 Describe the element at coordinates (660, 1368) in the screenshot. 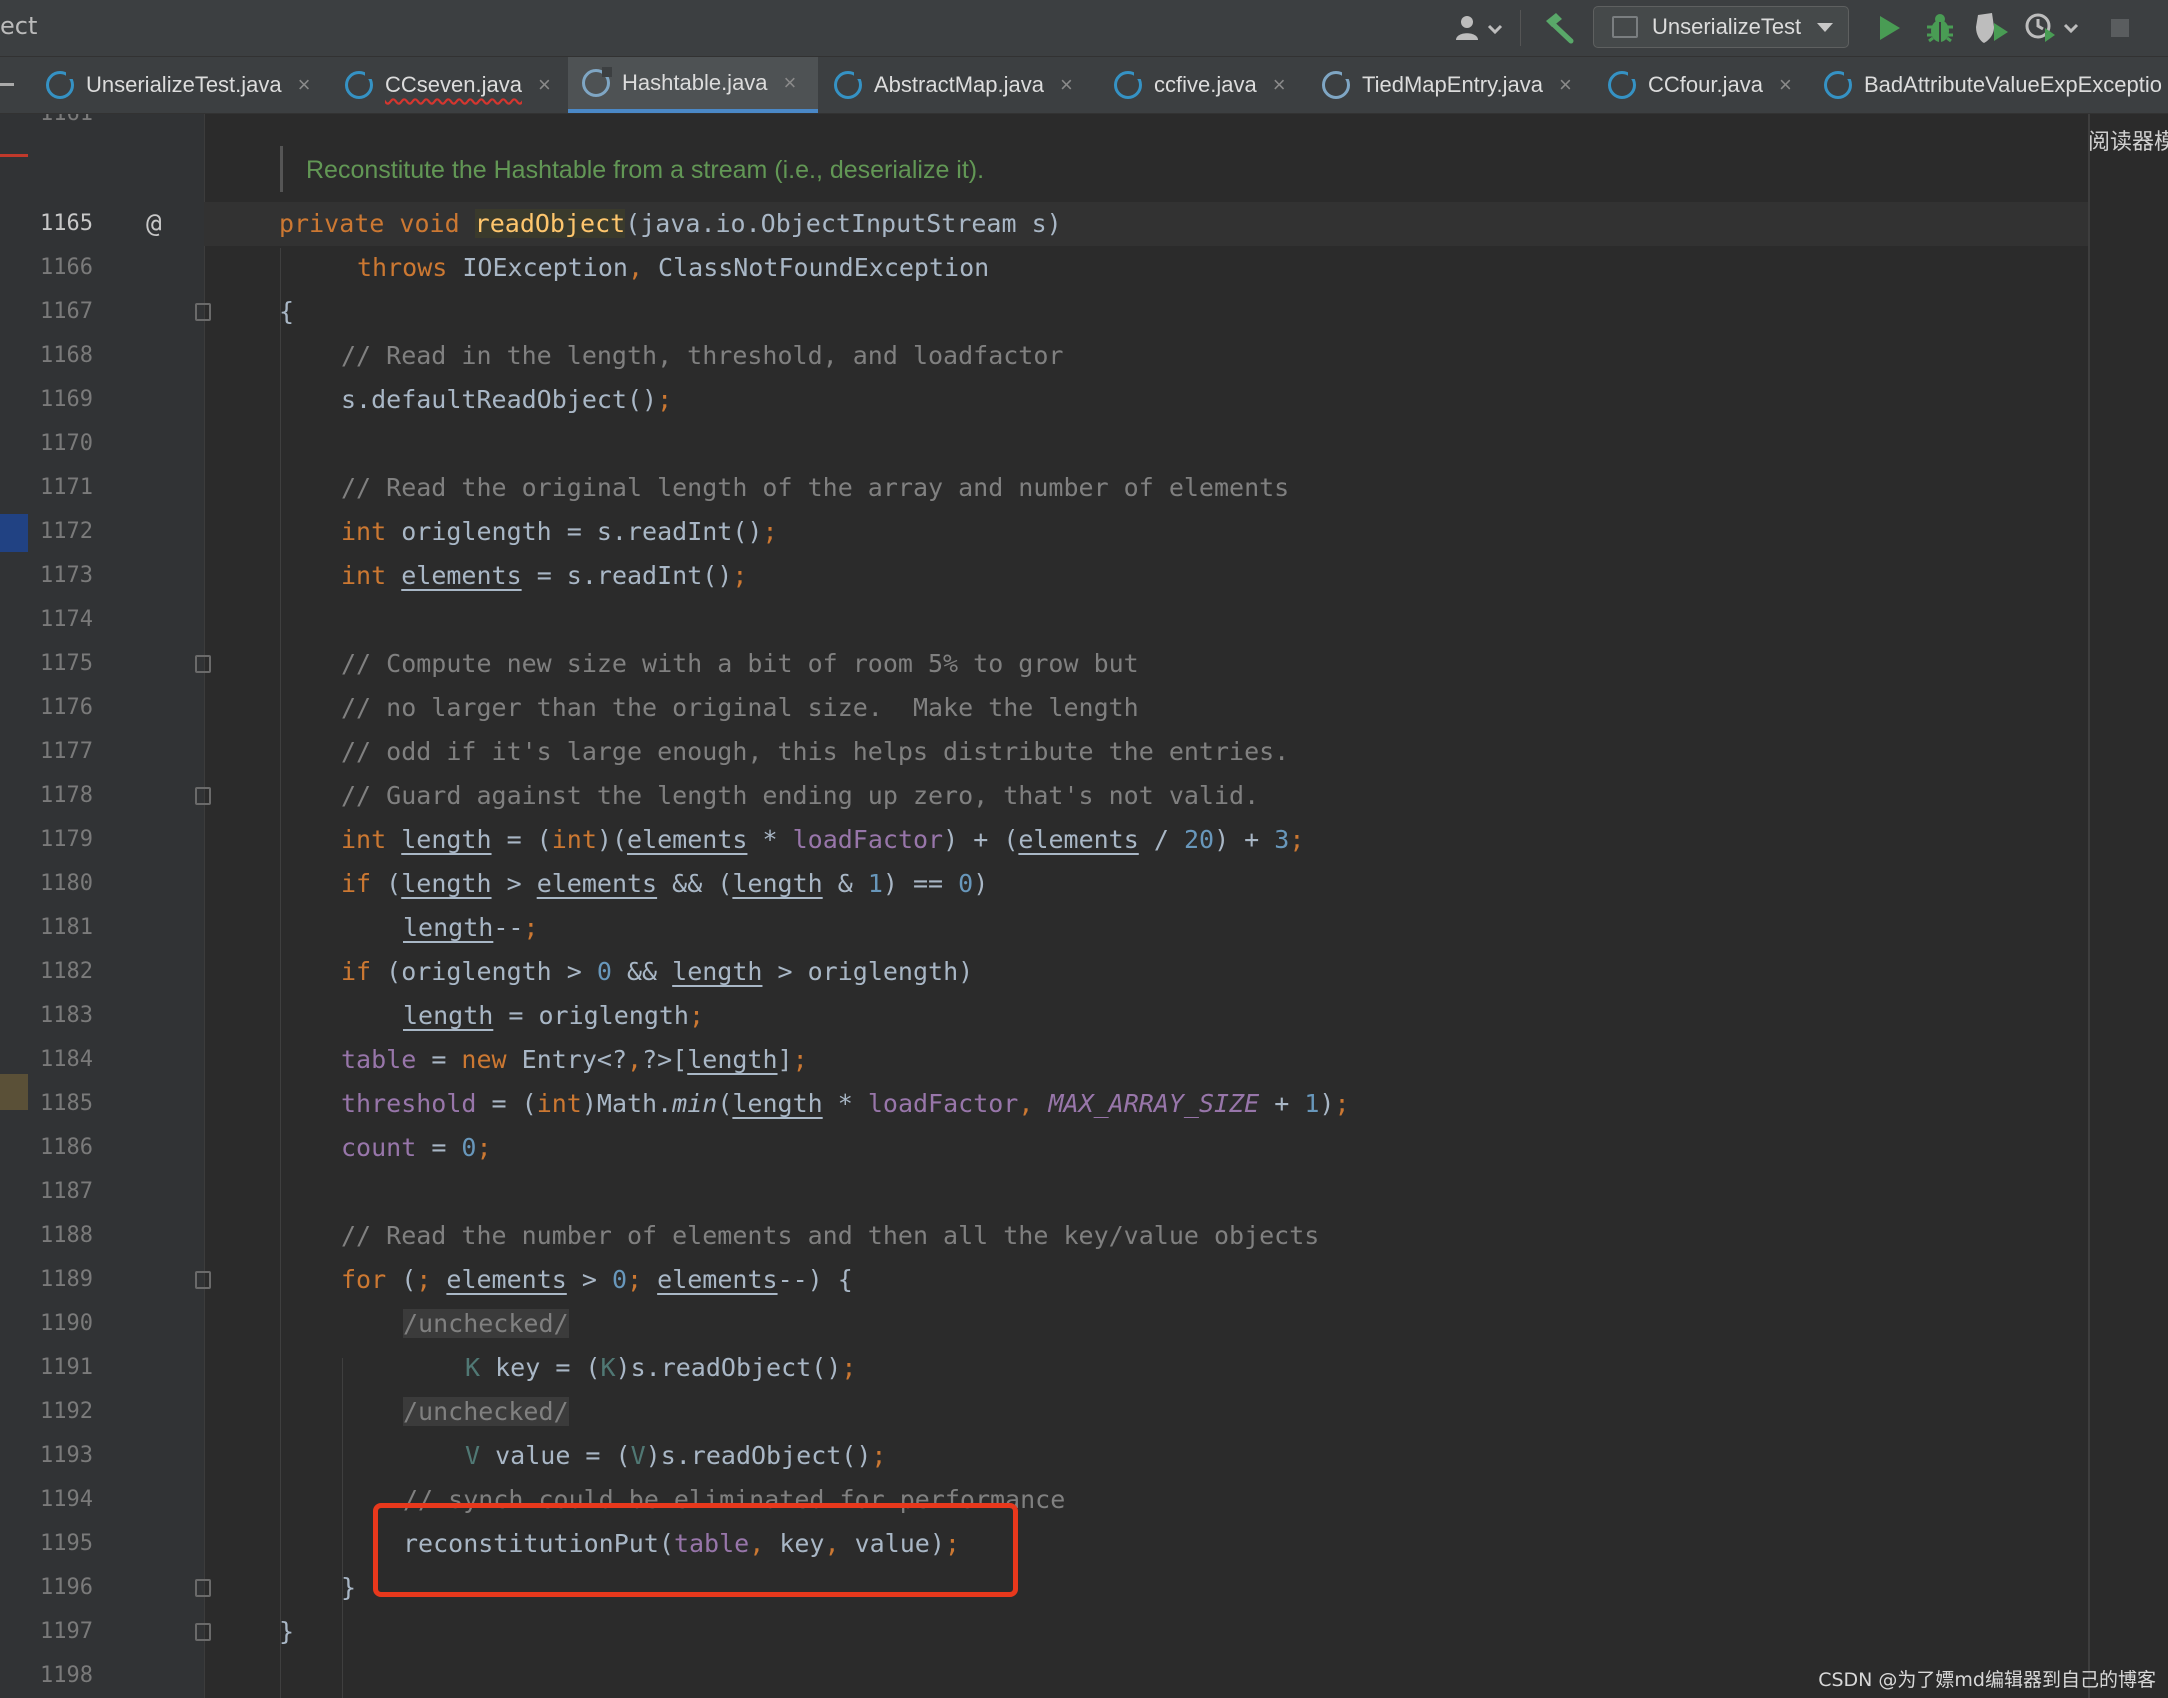

I see `code-line-1191: K key = (K)s.readObject();` at that location.